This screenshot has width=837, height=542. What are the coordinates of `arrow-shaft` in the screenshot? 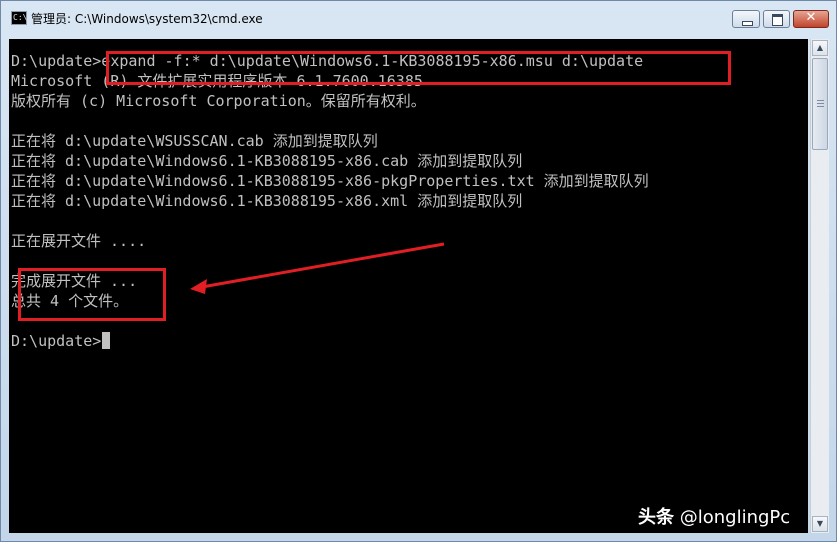 It's located at (323, 265).